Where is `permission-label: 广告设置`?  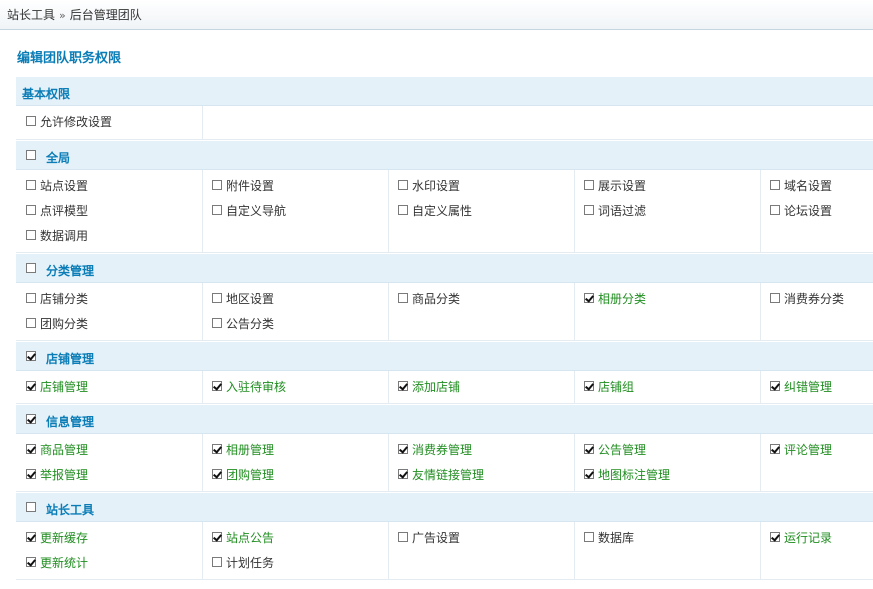 permission-label: 广告设置 is located at coordinates (436, 538).